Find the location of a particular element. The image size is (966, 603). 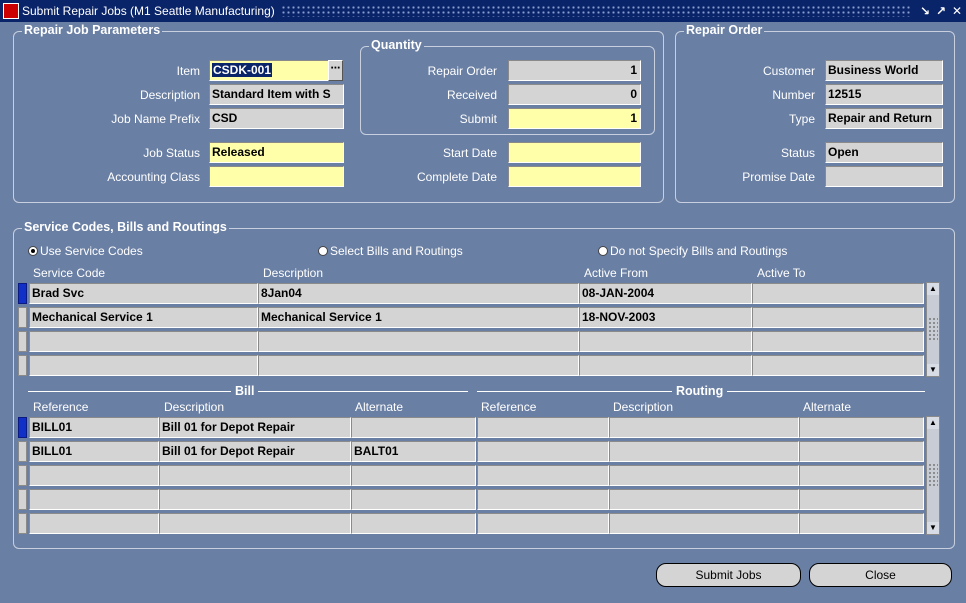

radio-select-label: Select Bills and Routings is located at coordinates (396, 251).